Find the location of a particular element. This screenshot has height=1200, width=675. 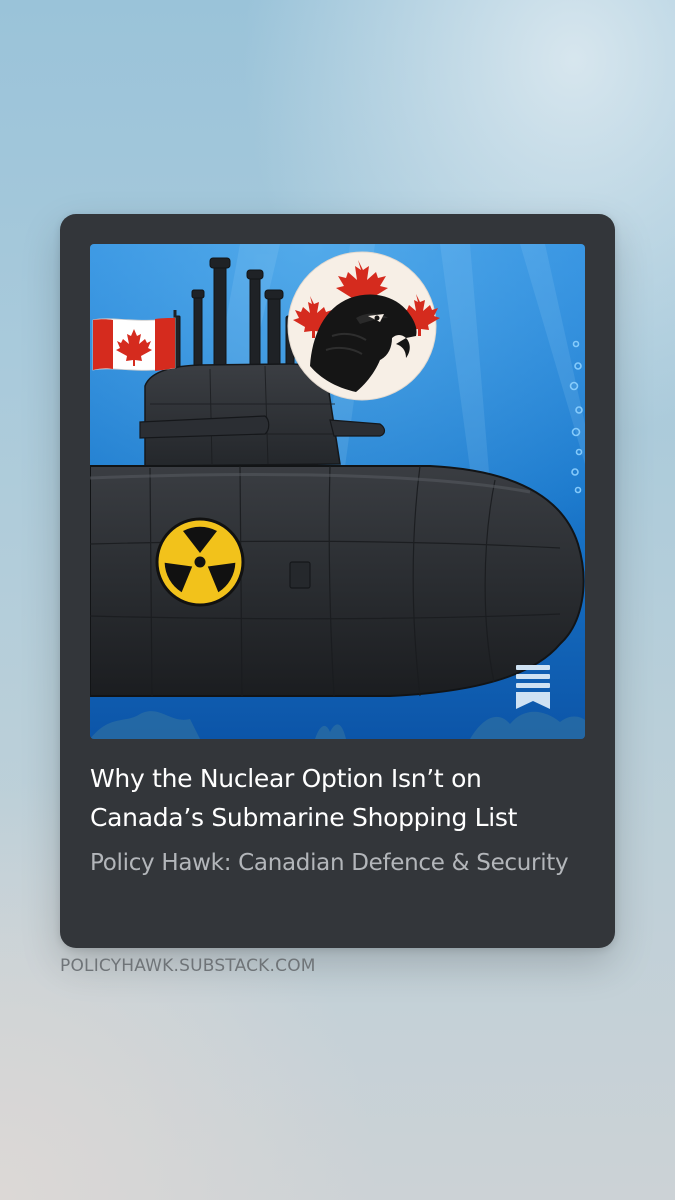

publication-name: Policy Hawk: Canadian Defence & Security is located at coordinates (329, 863).